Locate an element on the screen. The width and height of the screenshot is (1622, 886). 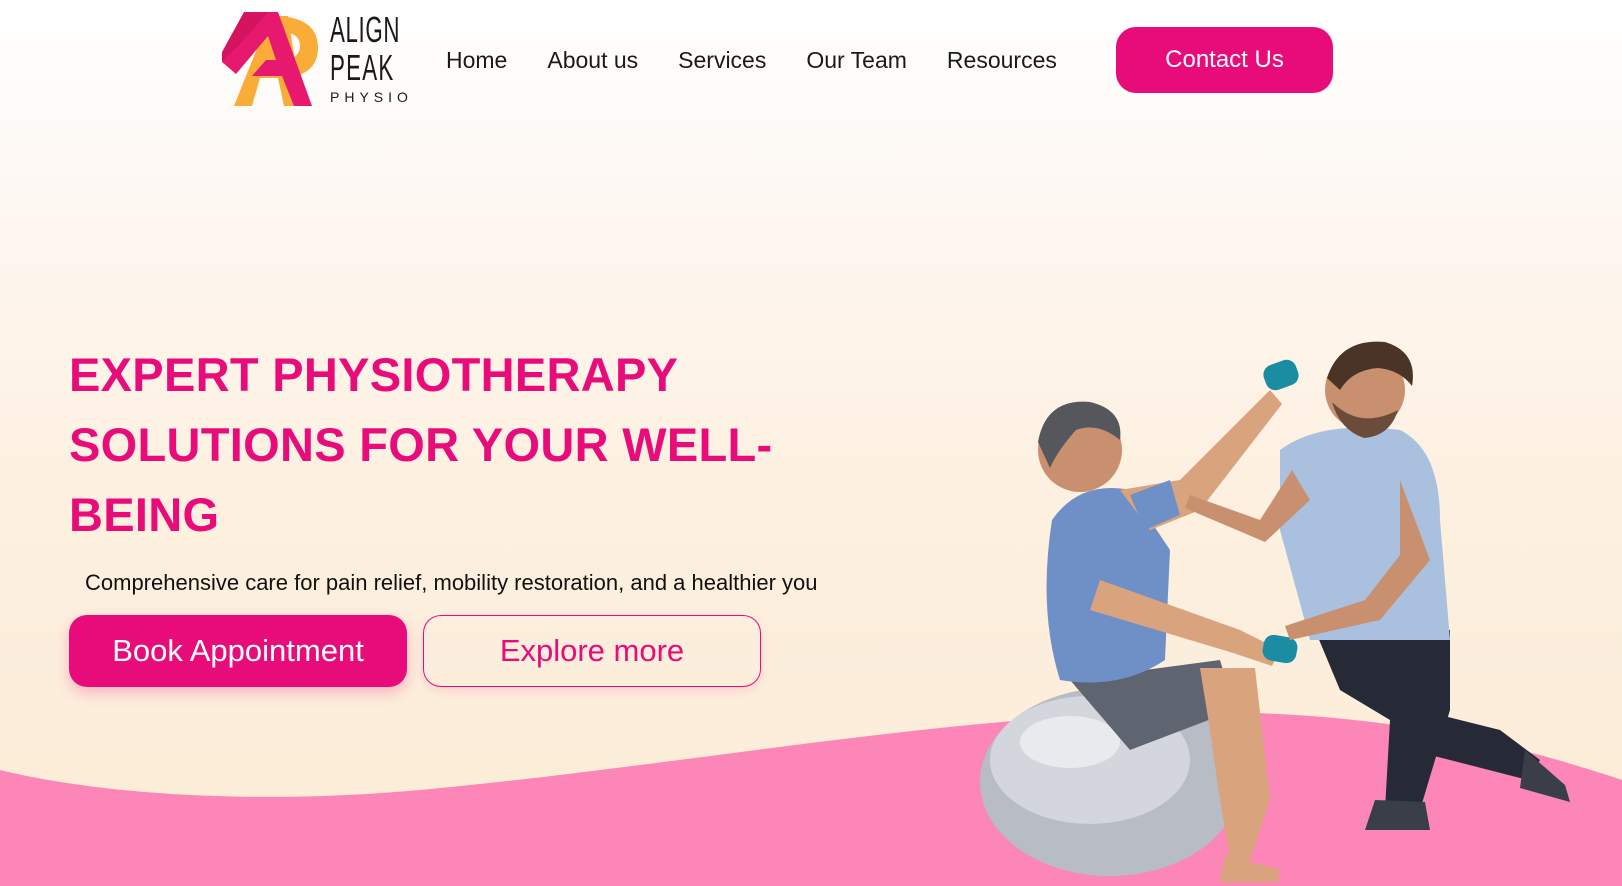
dumbbell-upper is located at coordinates (1281, 375).